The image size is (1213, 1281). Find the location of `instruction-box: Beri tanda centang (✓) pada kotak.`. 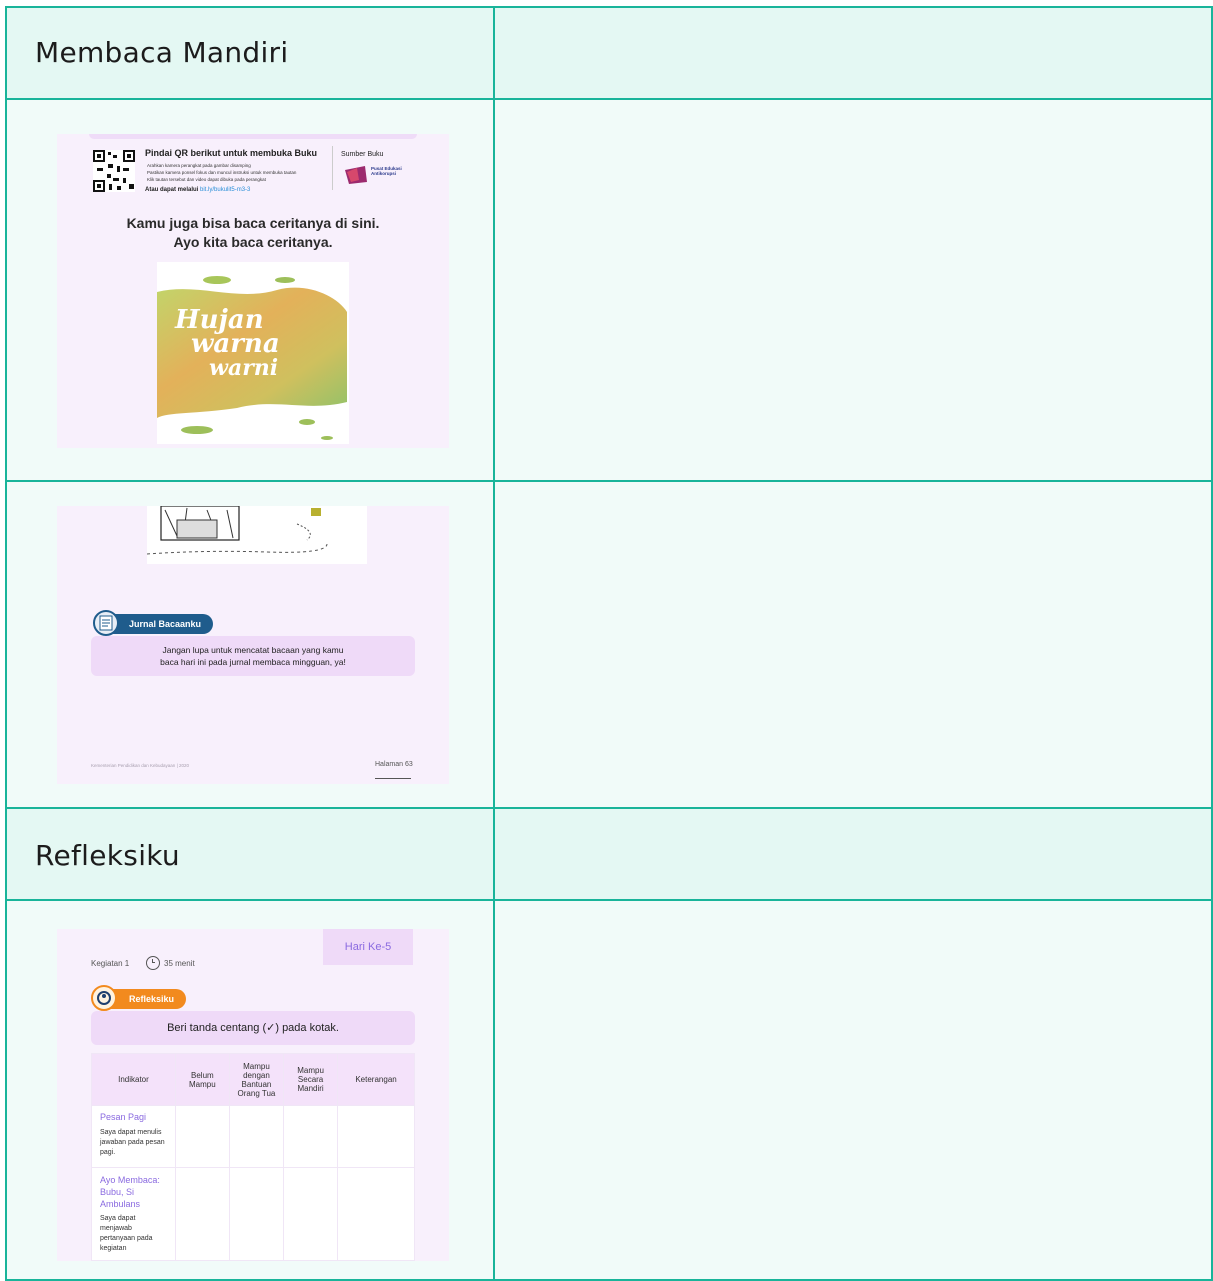

instruction-box: Beri tanda centang (✓) pada kotak. is located at coordinates (253, 1028).